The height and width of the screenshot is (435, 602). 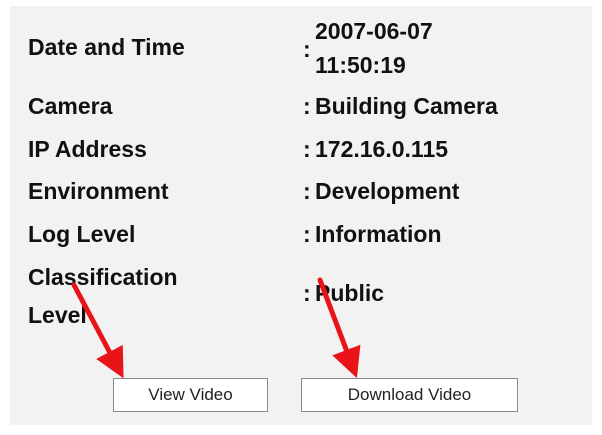 What do you see at coordinates (190, 395) in the screenshot?
I see `view-video-button: View Video` at bounding box center [190, 395].